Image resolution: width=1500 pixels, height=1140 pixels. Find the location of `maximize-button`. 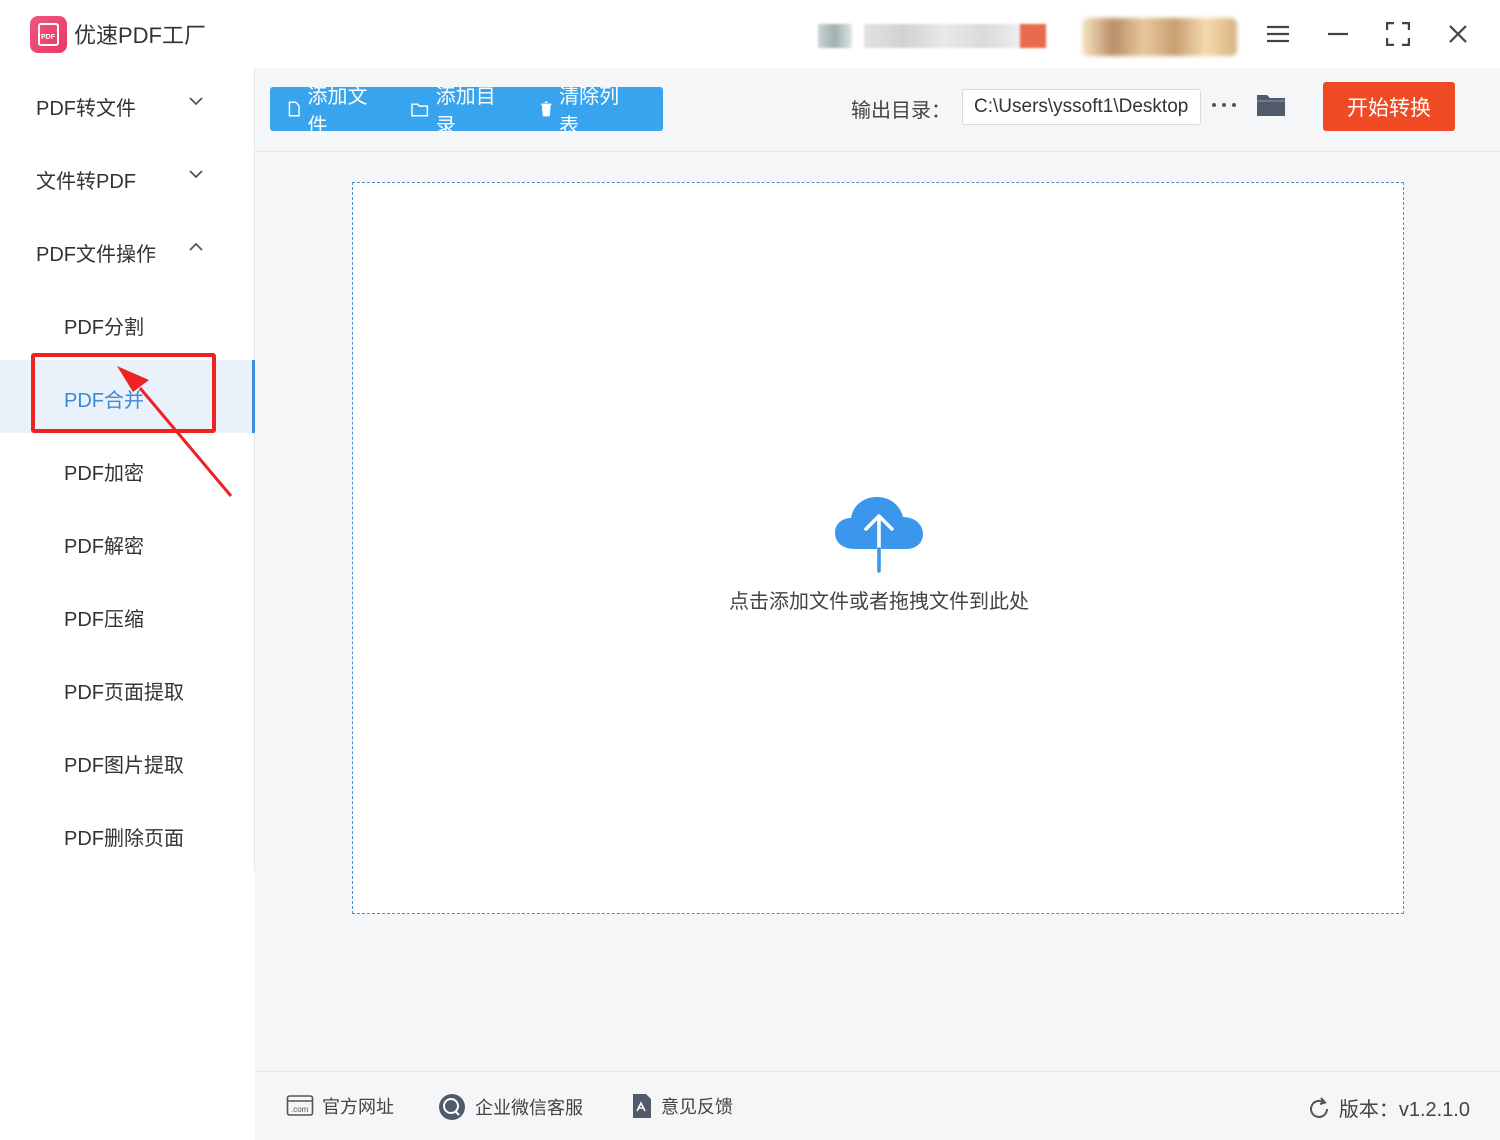

maximize-button is located at coordinates (1398, 34).